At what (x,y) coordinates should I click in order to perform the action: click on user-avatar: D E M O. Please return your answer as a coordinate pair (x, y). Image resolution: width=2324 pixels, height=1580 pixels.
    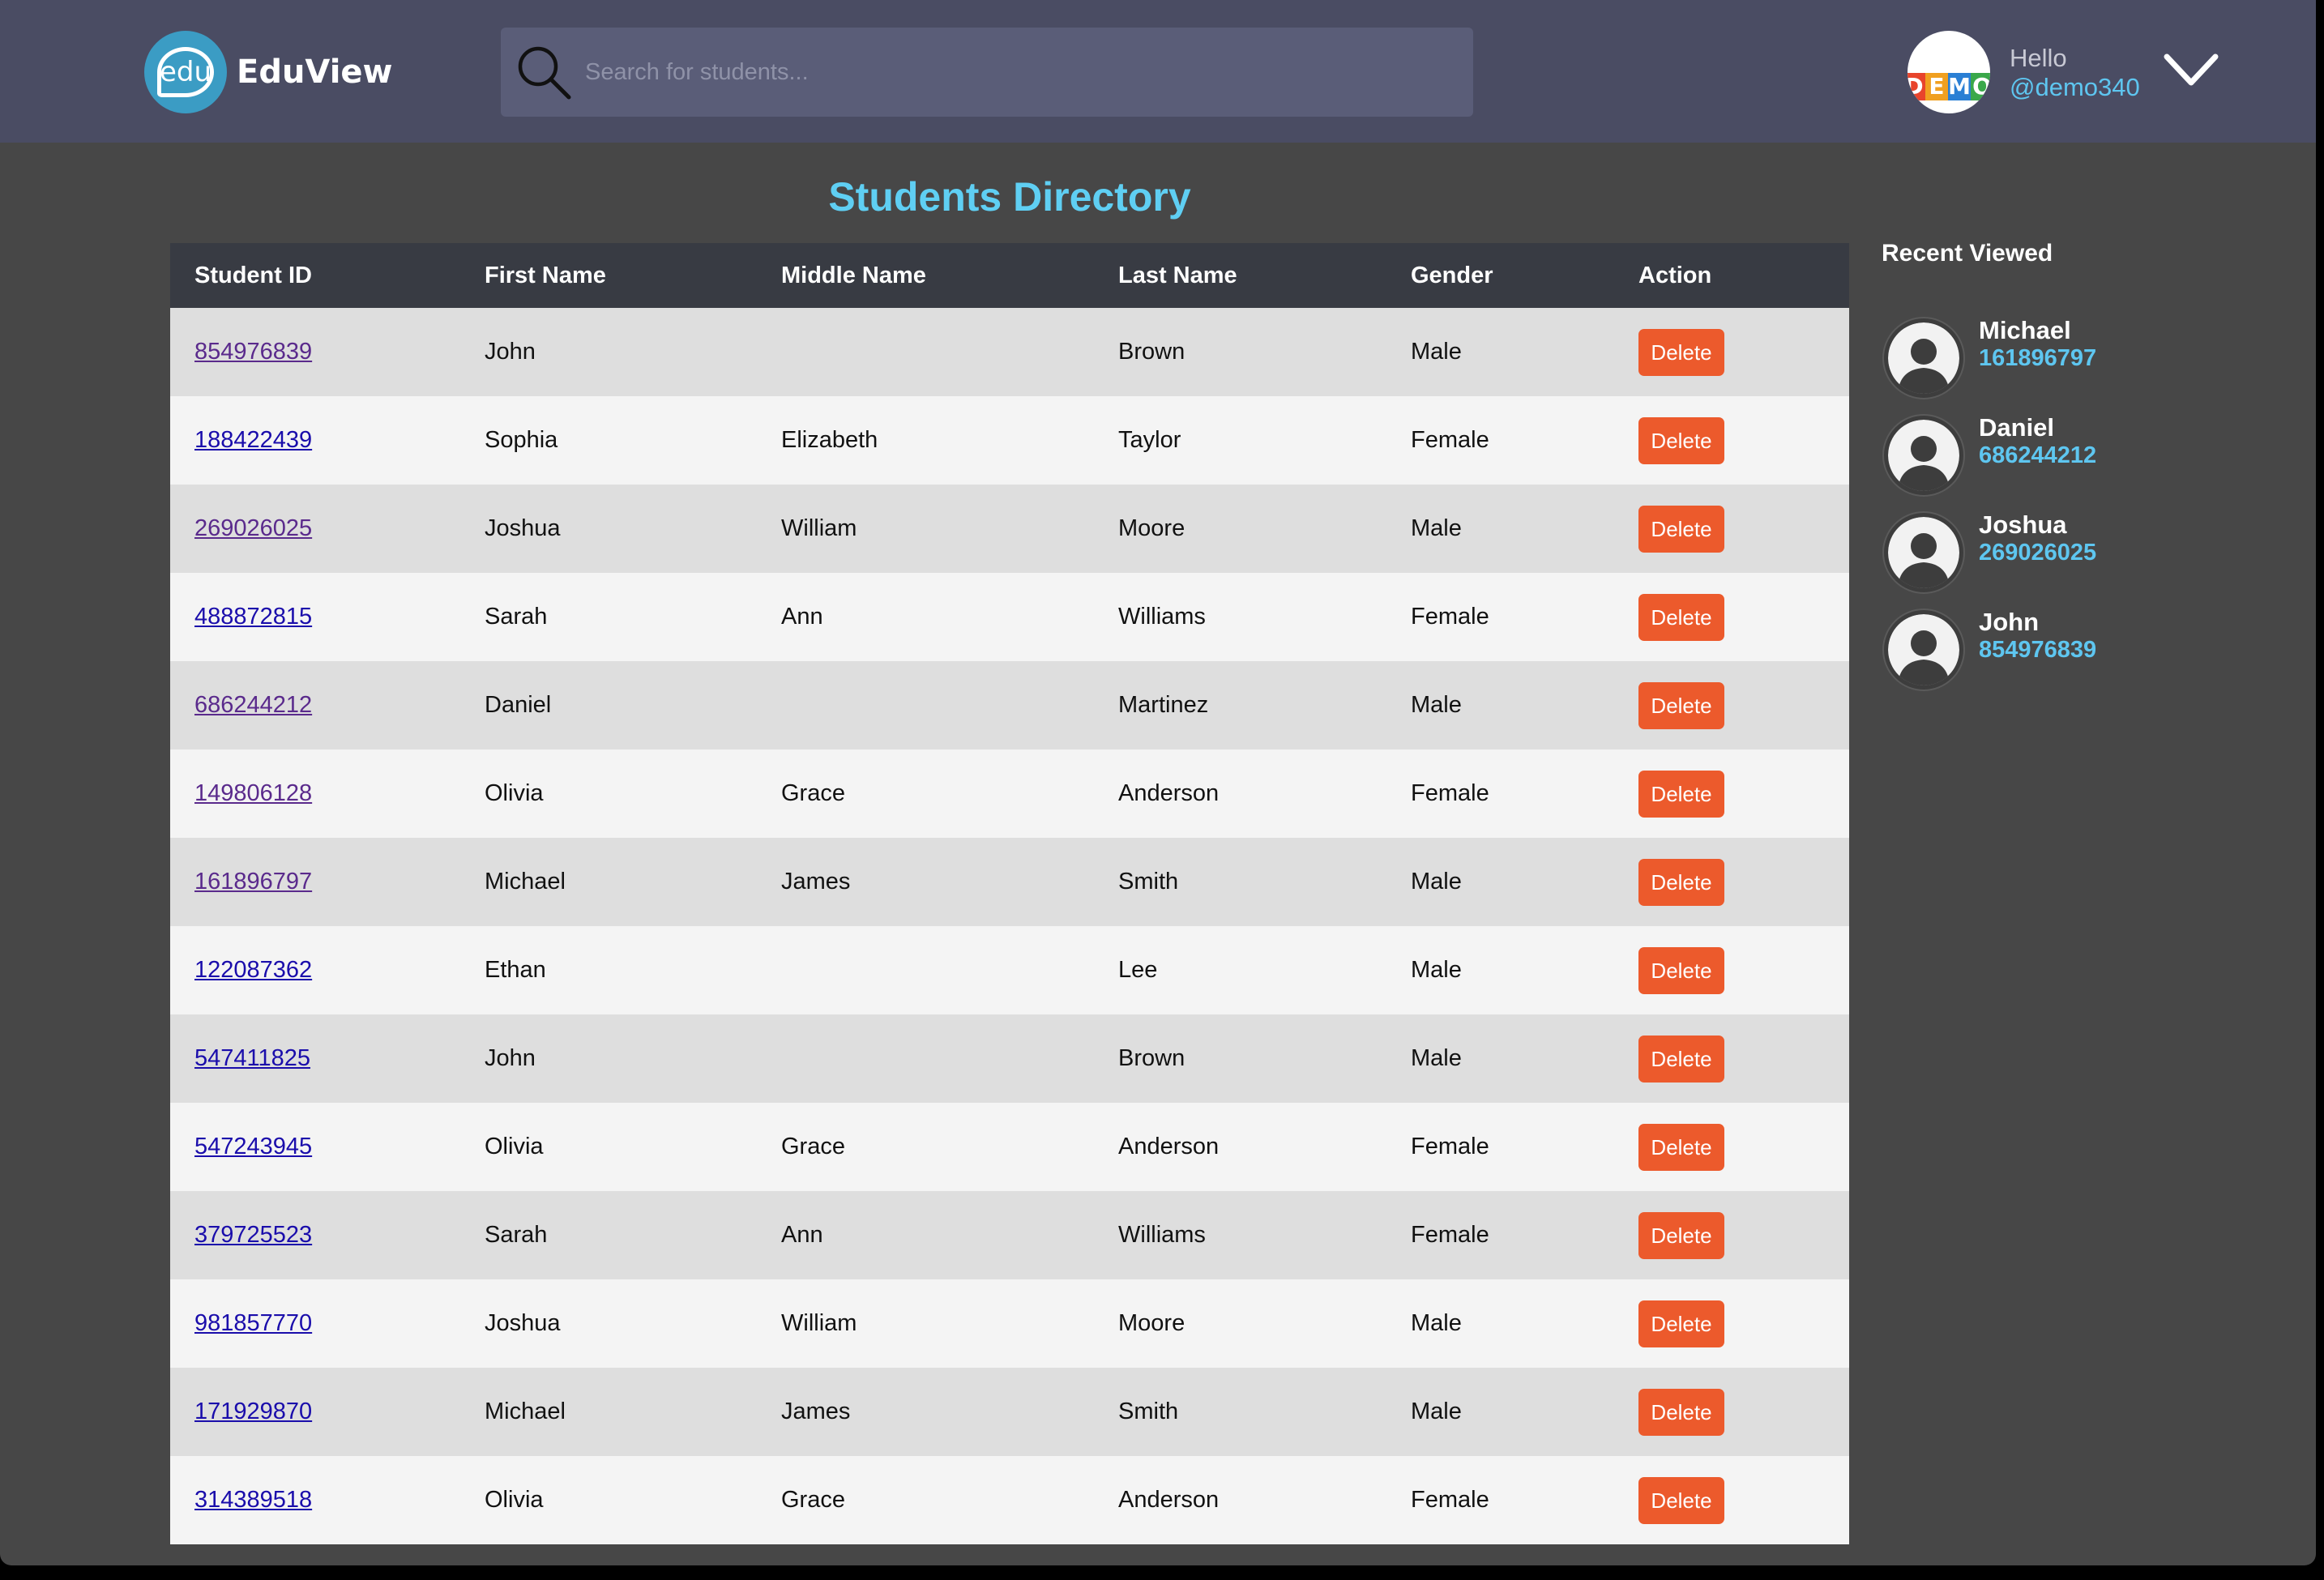
    Looking at the image, I should click on (1948, 72).